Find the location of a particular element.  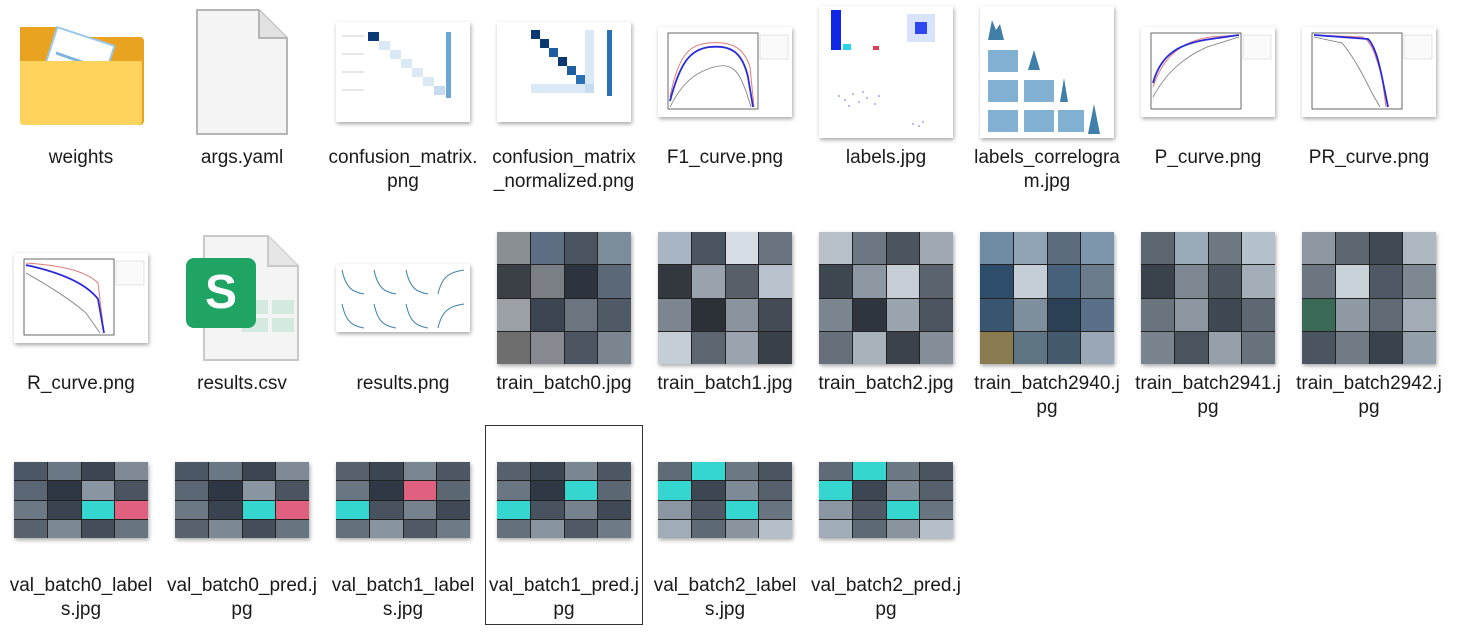

file-name: F1_curve.png is located at coordinates (725, 157).